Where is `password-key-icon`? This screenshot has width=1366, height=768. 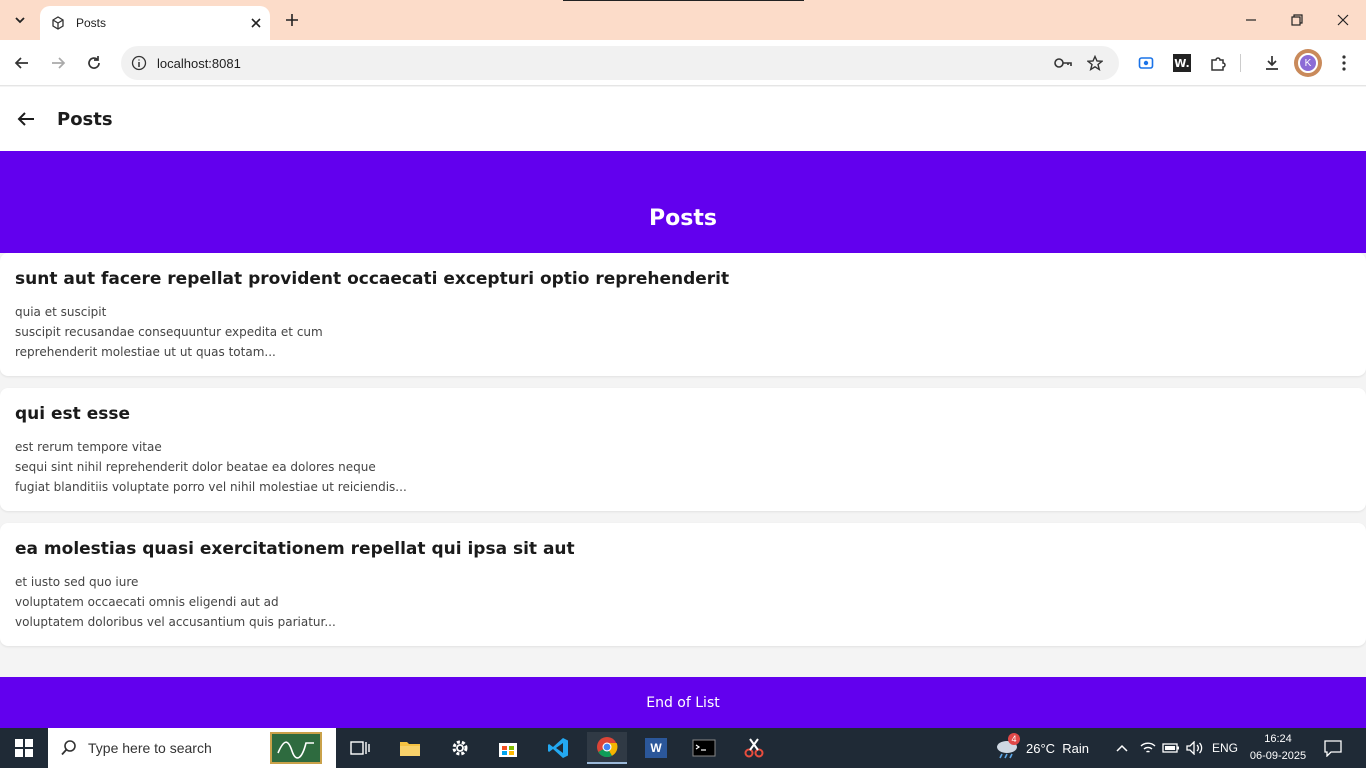
password-key-icon is located at coordinates (1063, 63).